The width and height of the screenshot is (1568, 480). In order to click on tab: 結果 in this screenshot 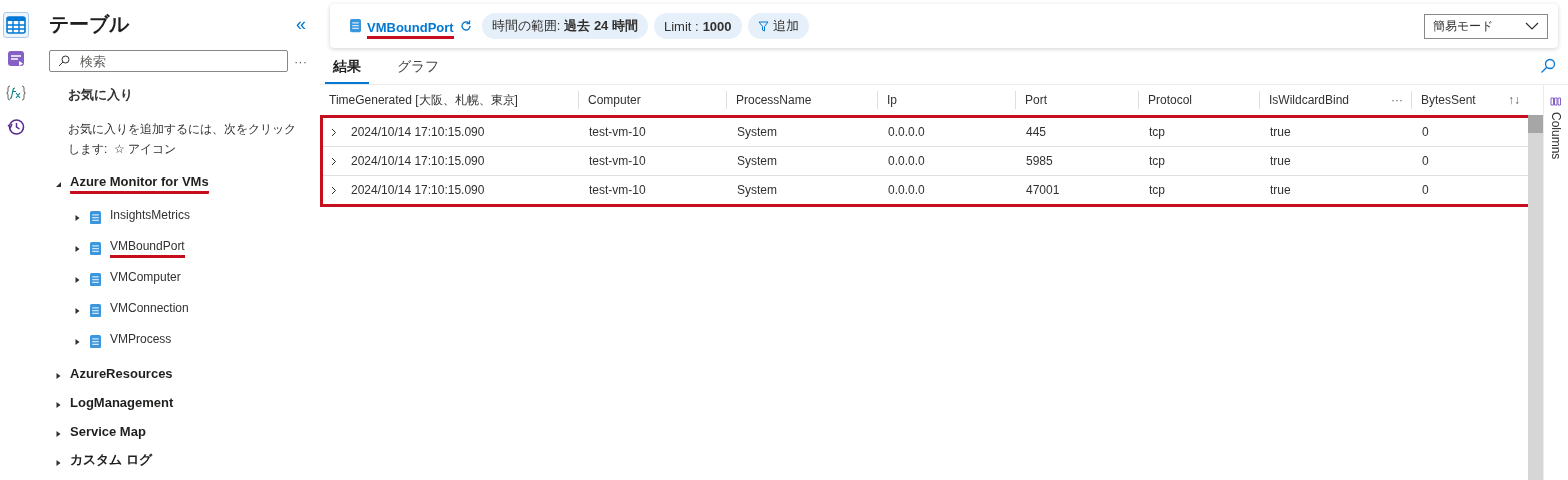, I will do `click(347, 71)`.